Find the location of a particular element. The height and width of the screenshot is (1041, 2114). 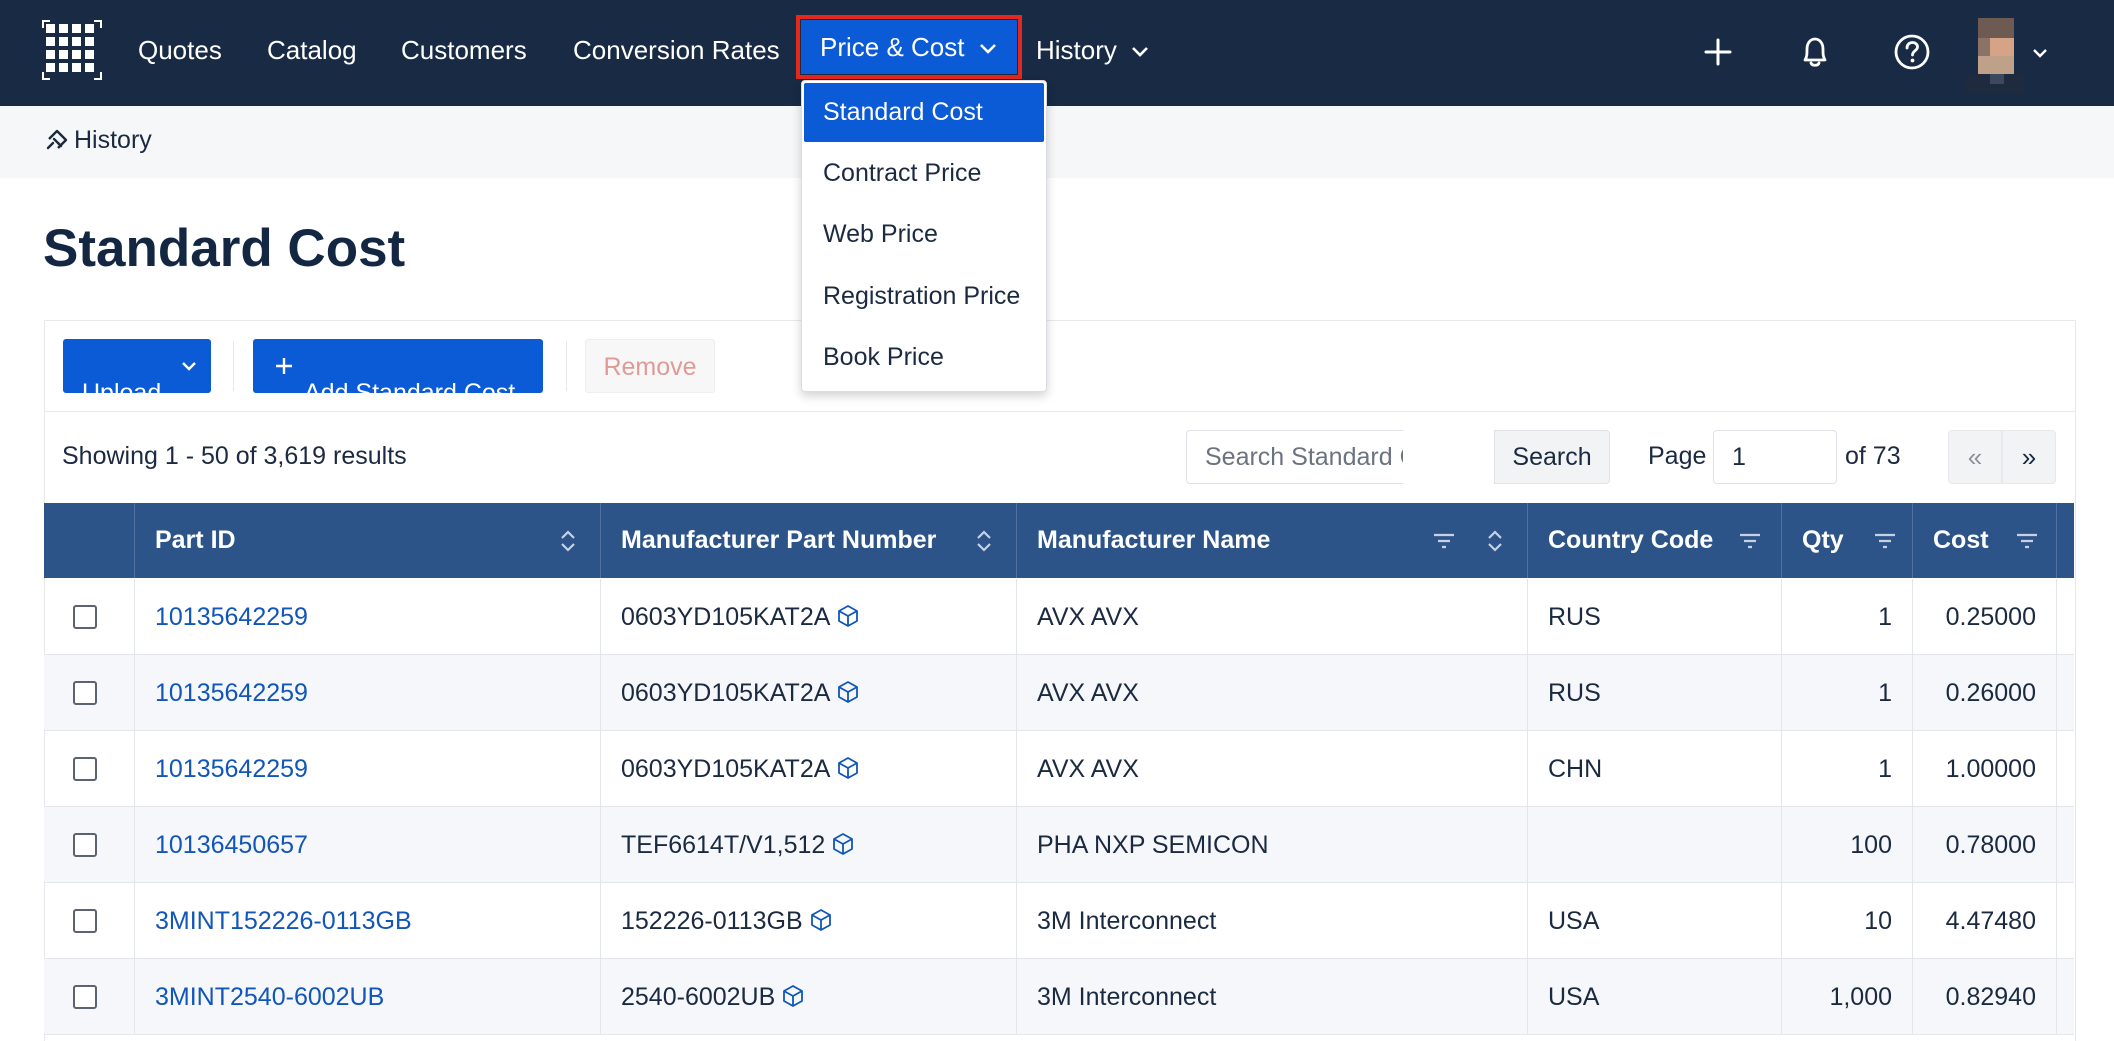

column-header-country-code: Country Code is located at coordinates (1655, 540).